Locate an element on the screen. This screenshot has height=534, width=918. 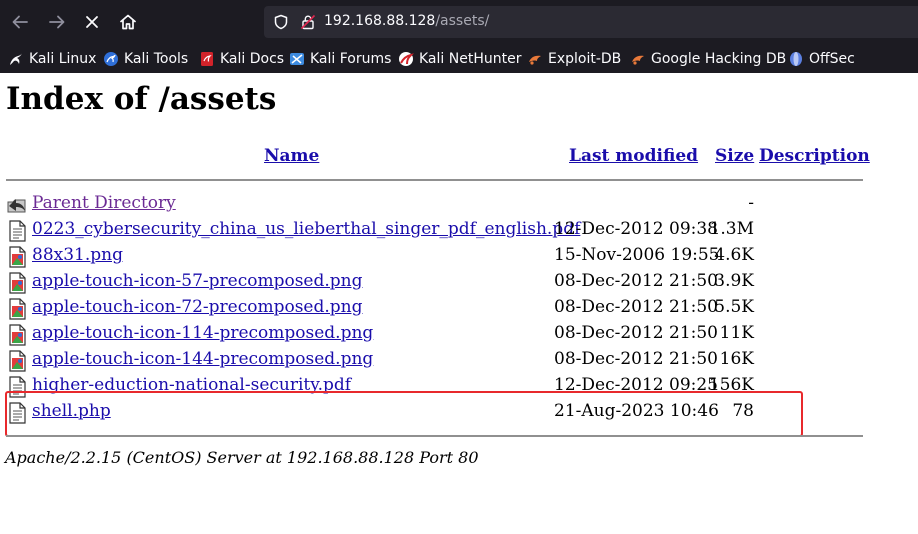
bookmark-kali-forums: Kali Forums is located at coordinates (340, 59).